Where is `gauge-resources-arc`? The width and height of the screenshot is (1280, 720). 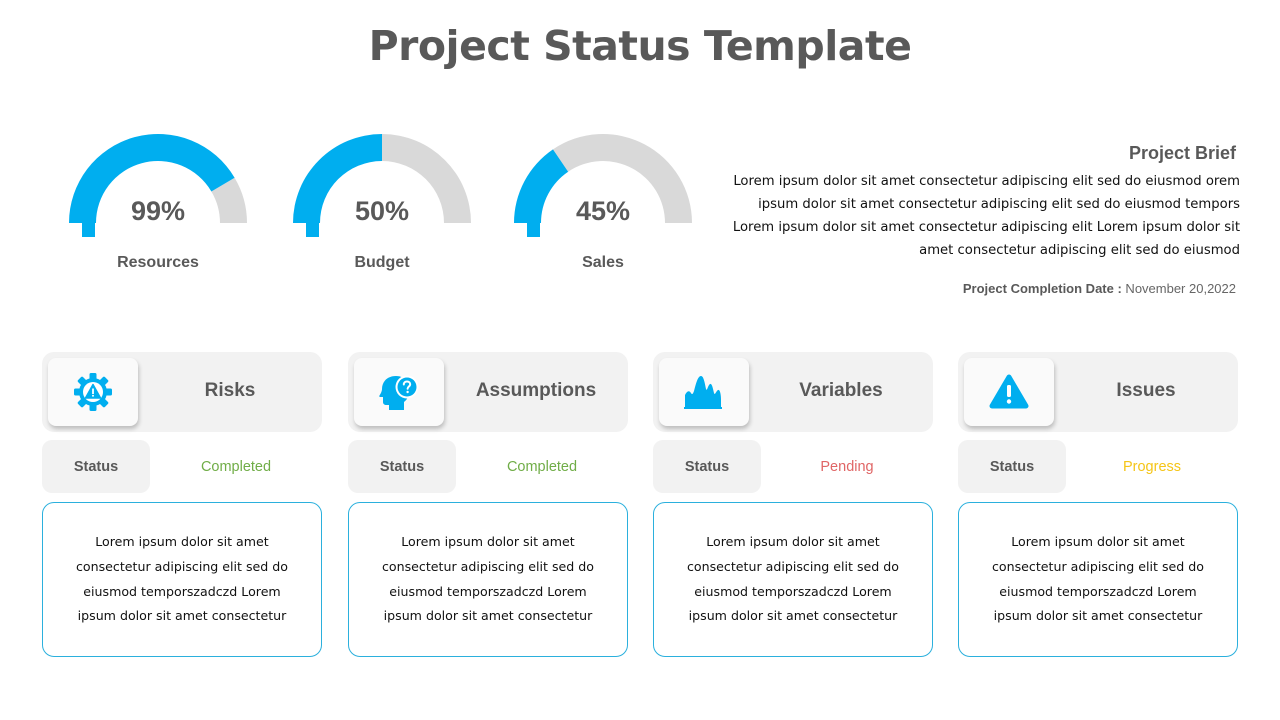 gauge-resources-arc is located at coordinates (158, 185).